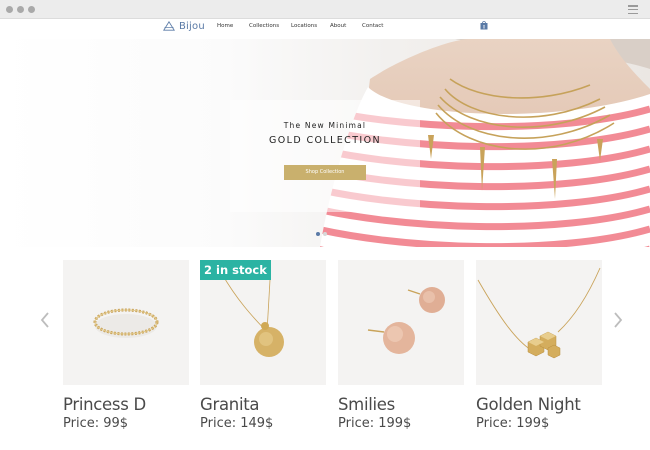 The width and height of the screenshot is (650, 450). I want to click on ring-image, so click(126, 323).